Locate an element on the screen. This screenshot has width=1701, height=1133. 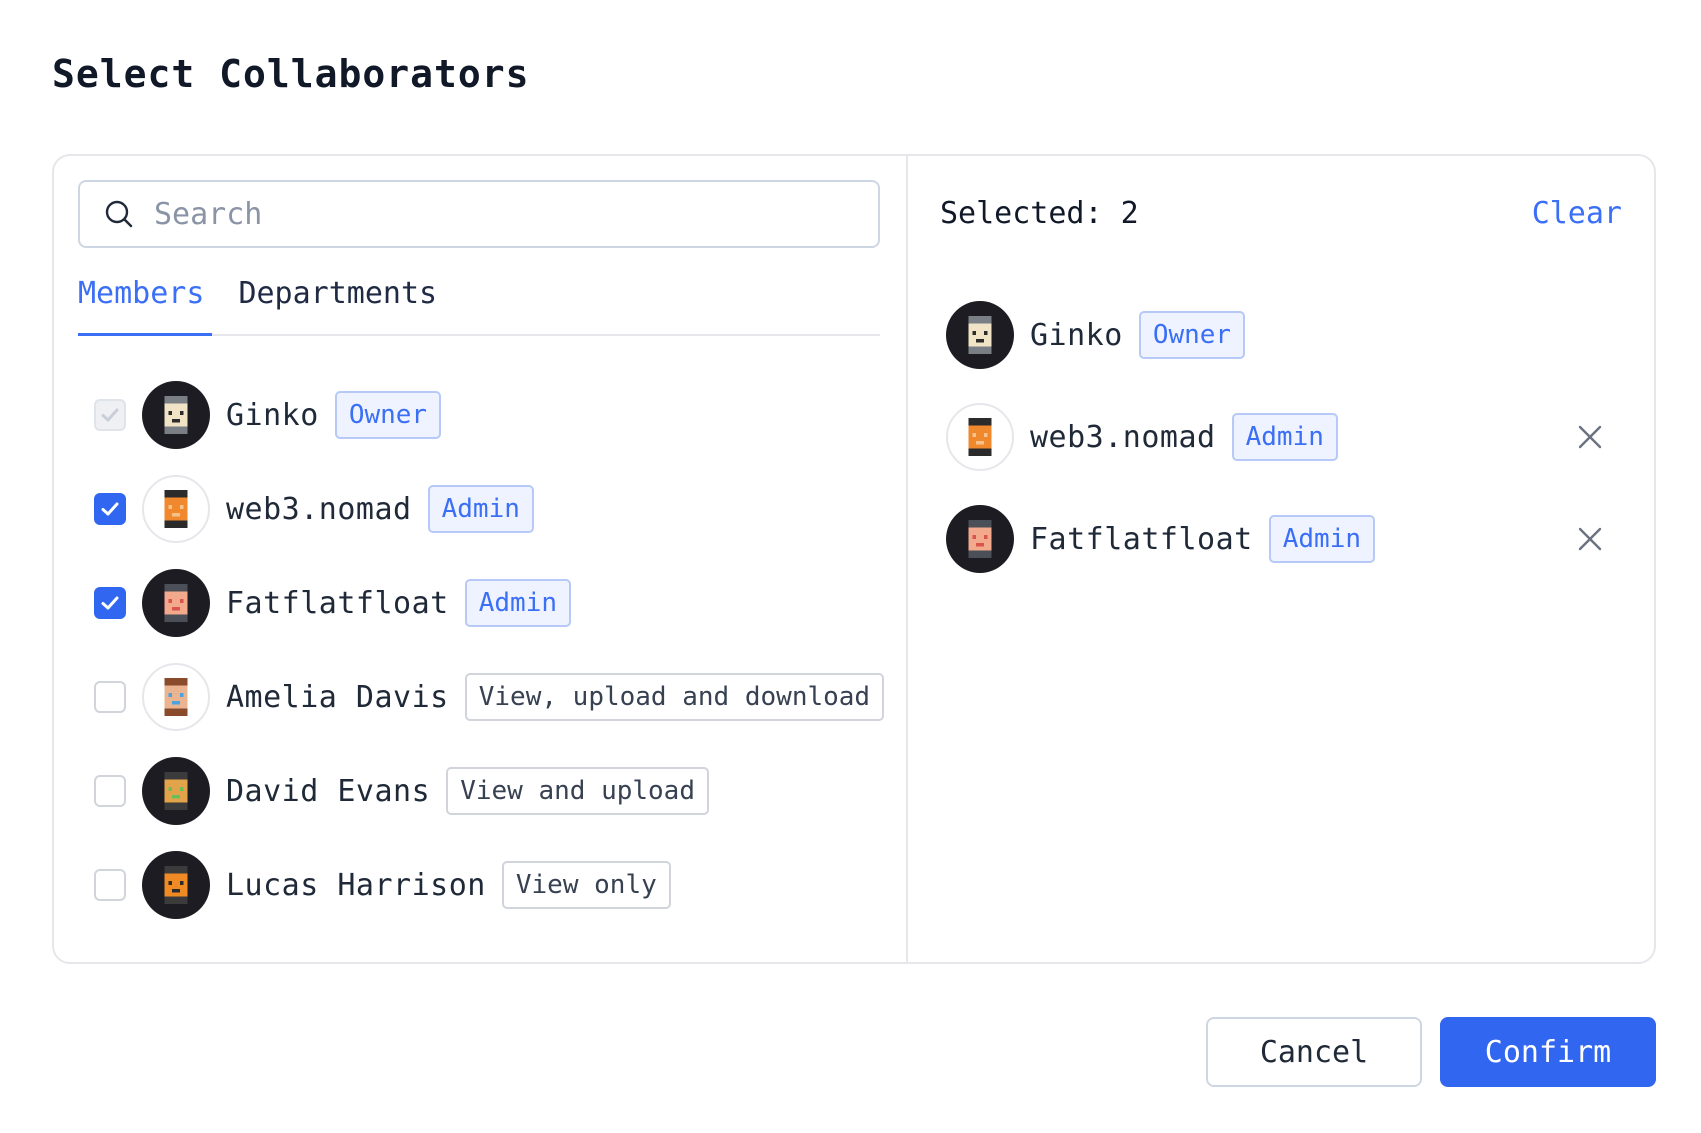
selected-name: Ginko is located at coordinates (1076, 335).